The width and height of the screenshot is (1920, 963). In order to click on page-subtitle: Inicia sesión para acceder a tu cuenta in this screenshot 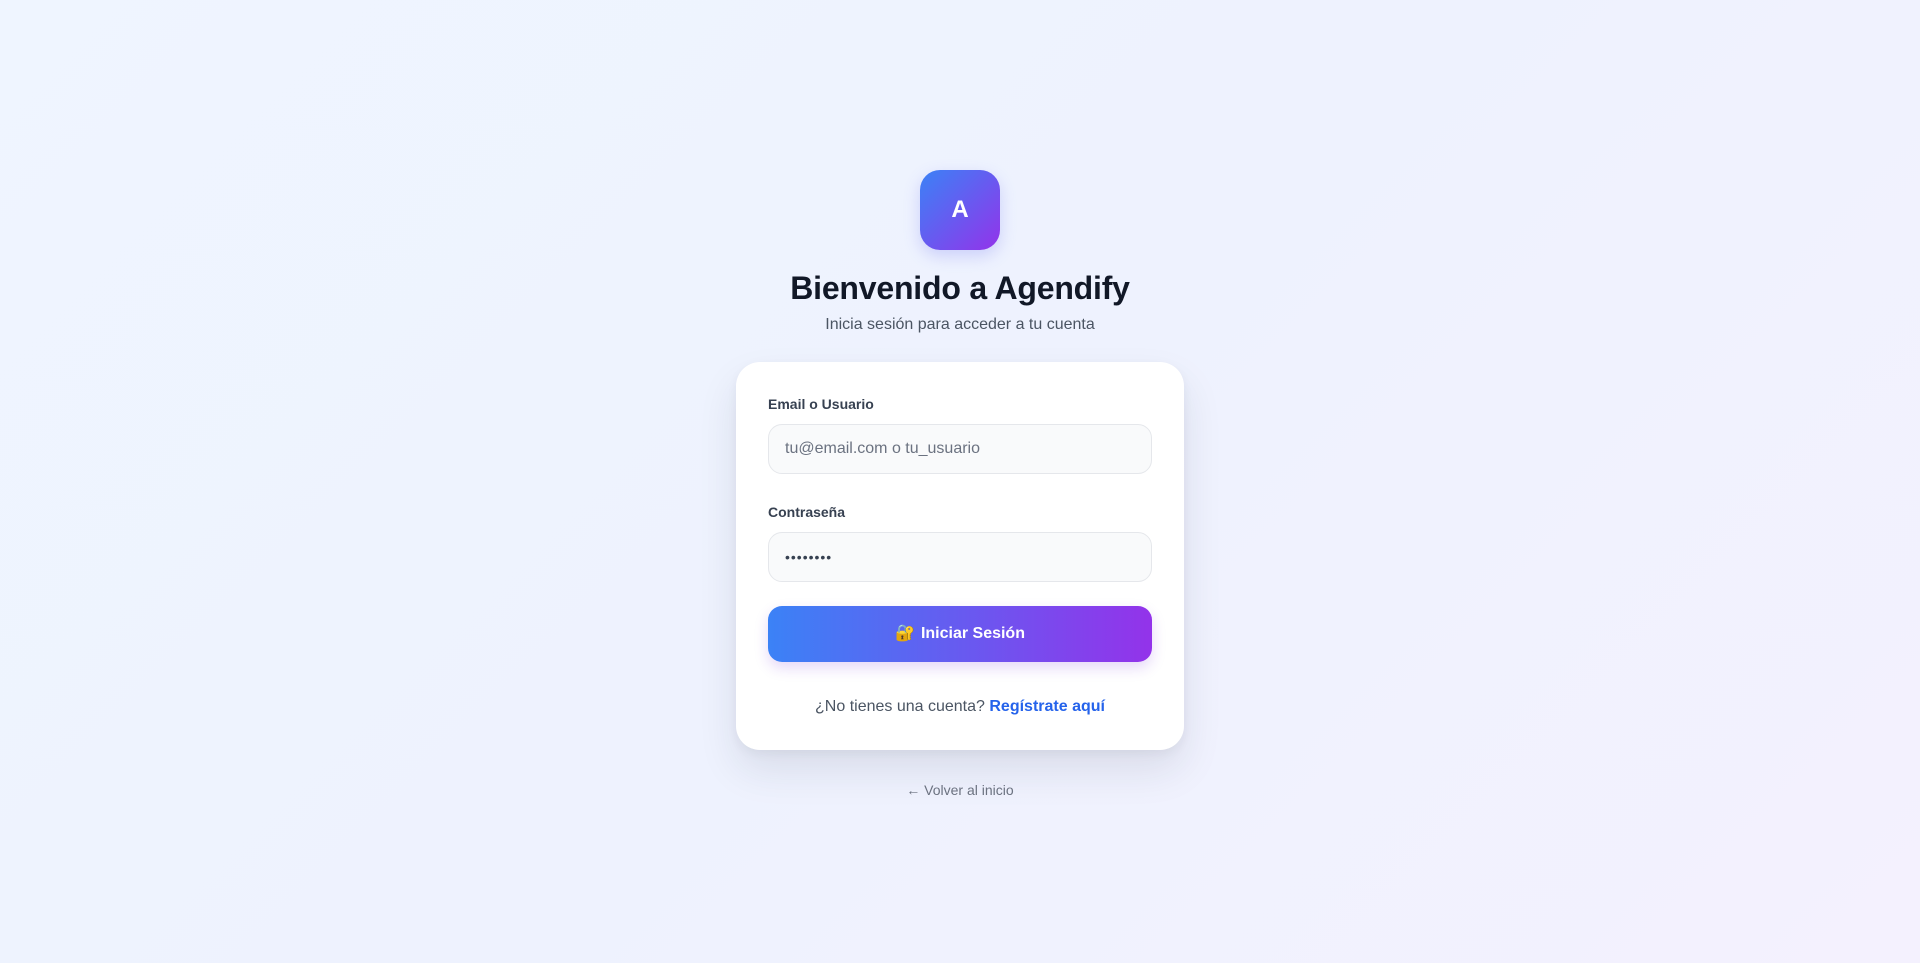, I will do `click(960, 324)`.